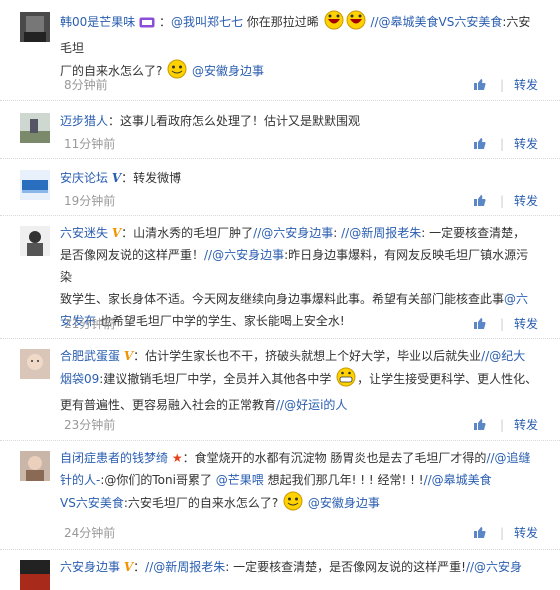 Image resolution: width=560 pixels, height=590 pixels. What do you see at coordinates (147, 24) in the screenshot?
I see `vip-tv-icon` at bounding box center [147, 24].